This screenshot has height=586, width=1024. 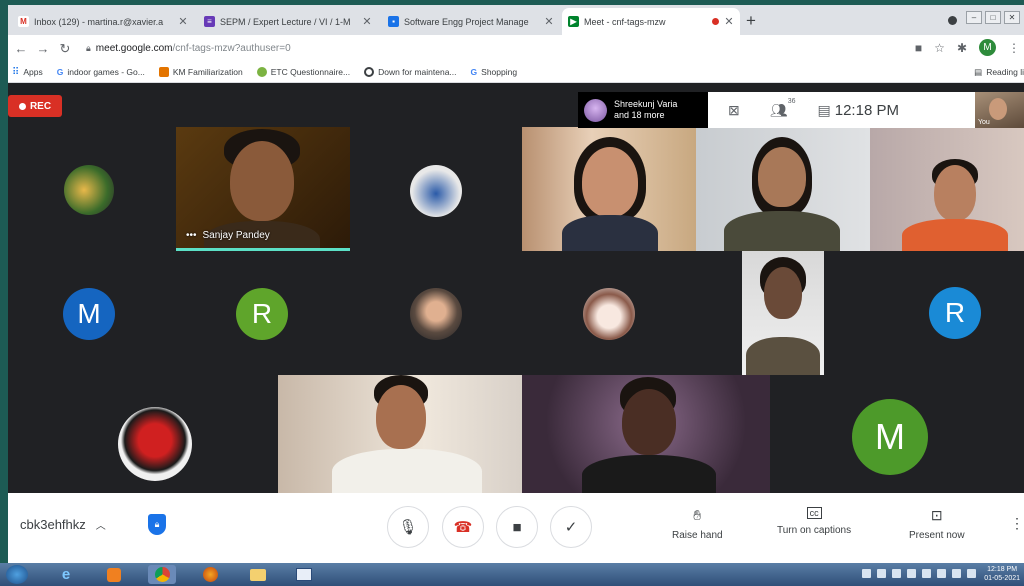 I want to click on participant-avatar-initial: M, so click(x=890, y=437).